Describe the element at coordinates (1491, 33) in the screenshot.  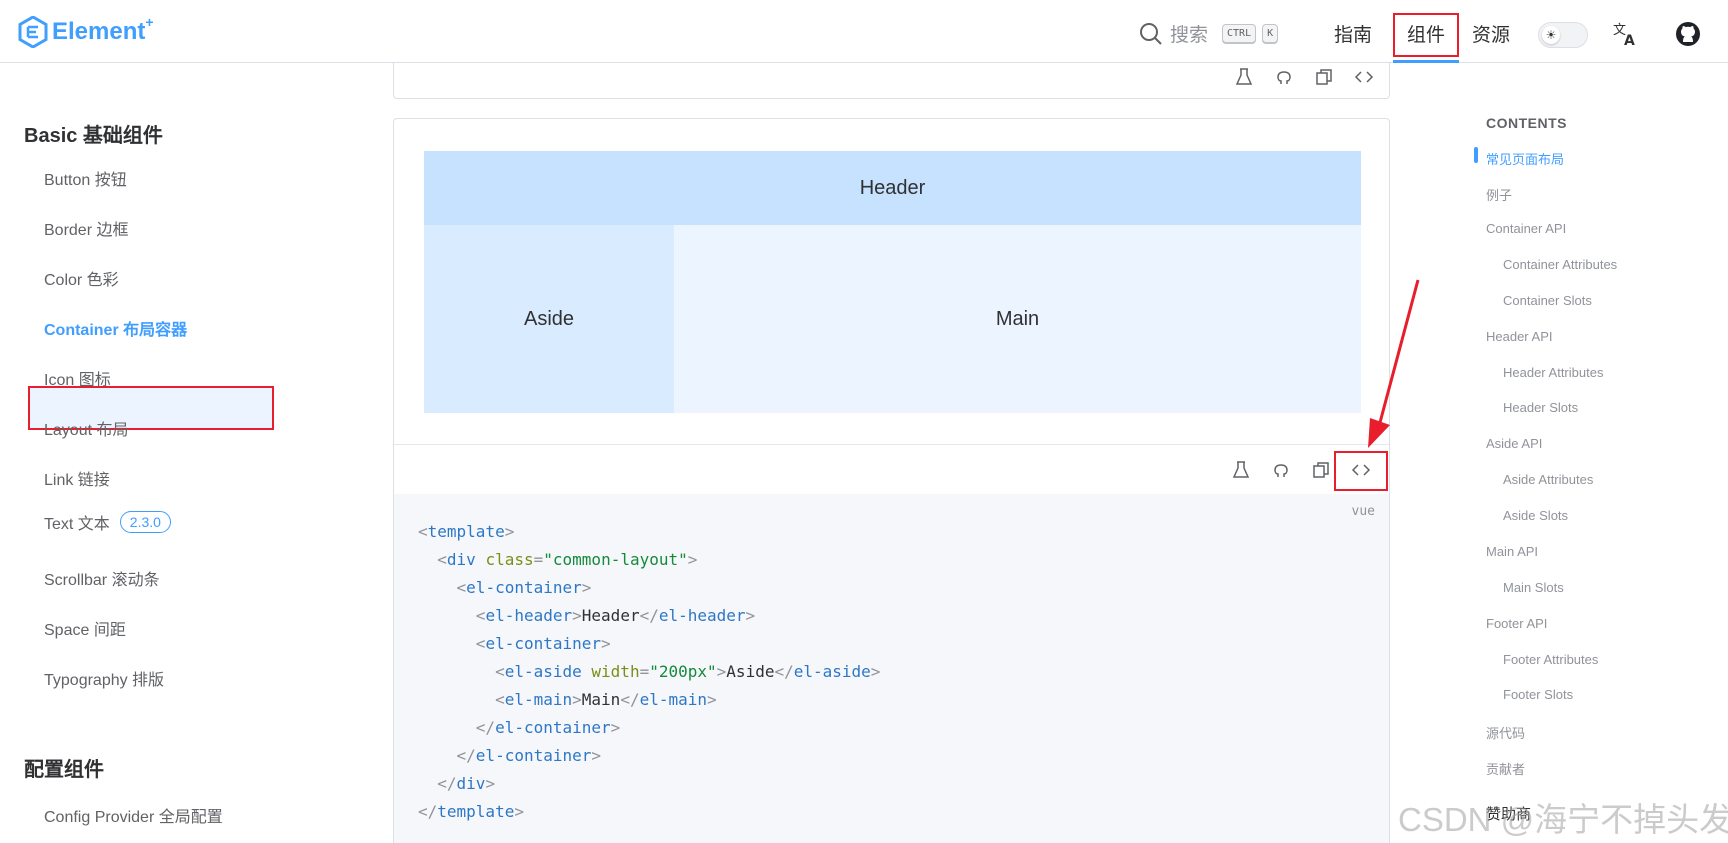
I see `nav-link-resource: 资源` at that location.